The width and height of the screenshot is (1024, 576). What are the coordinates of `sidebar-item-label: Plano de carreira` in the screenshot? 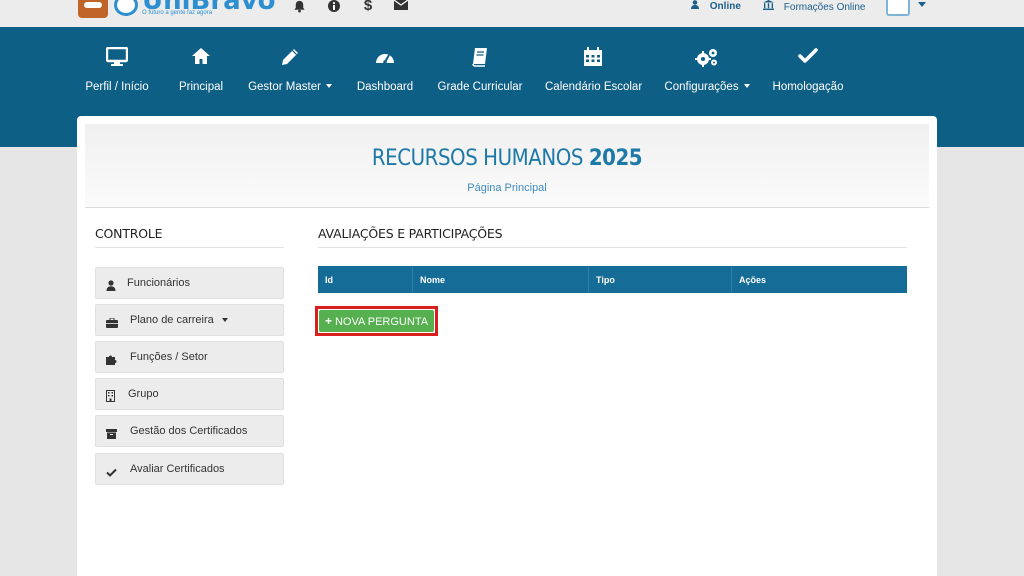 It's located at (179, 320).